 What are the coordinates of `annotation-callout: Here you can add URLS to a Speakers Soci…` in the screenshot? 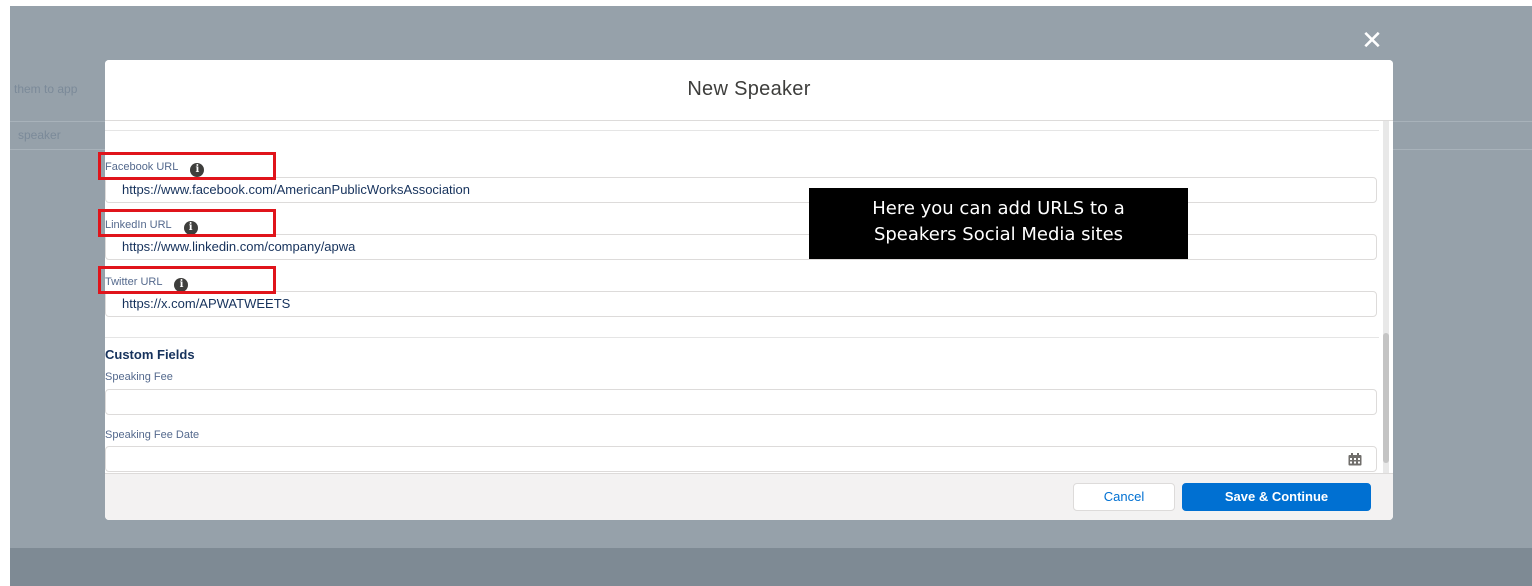 It's located at (998, 223).